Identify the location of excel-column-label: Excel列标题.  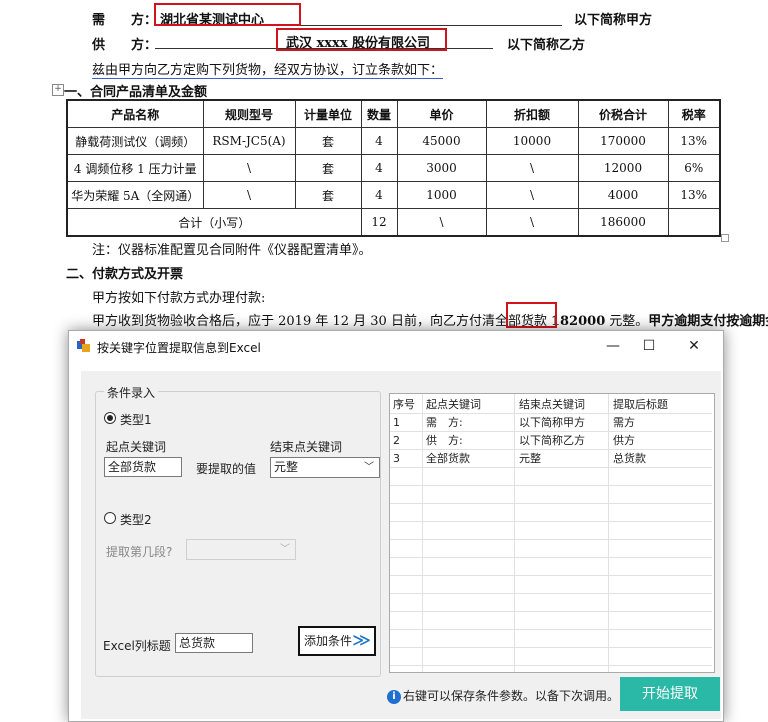
(137, 646).